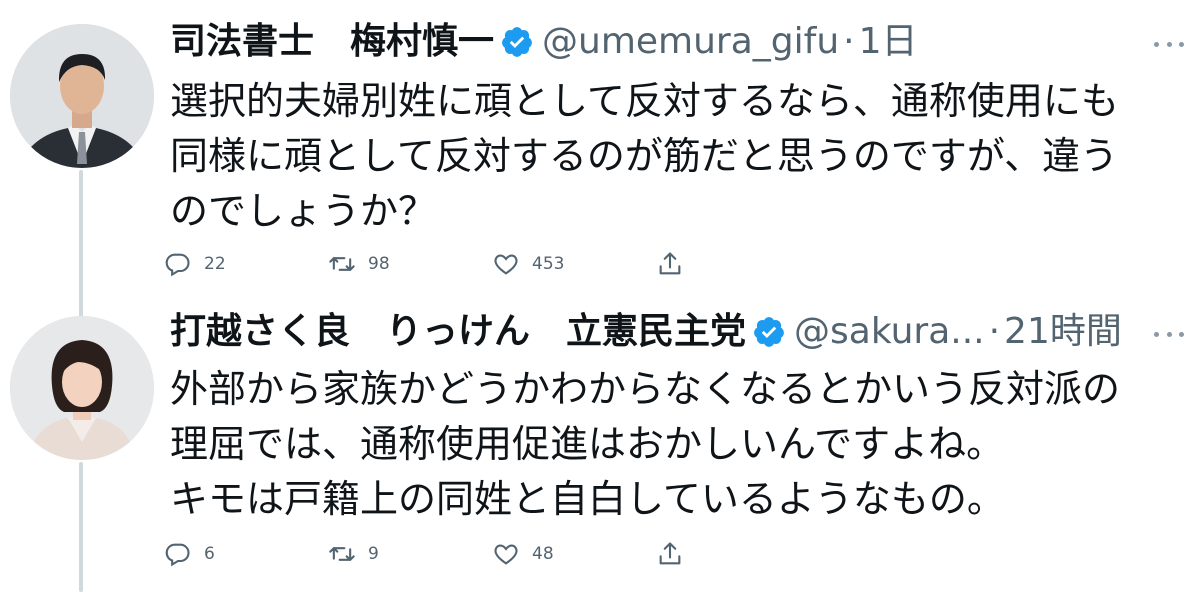 This screenshot has width=1200, height=592. Describe the element at coordinates (303, 211) in the screenshot. I see `tweet-text-line: のでしょうか？` at that location.